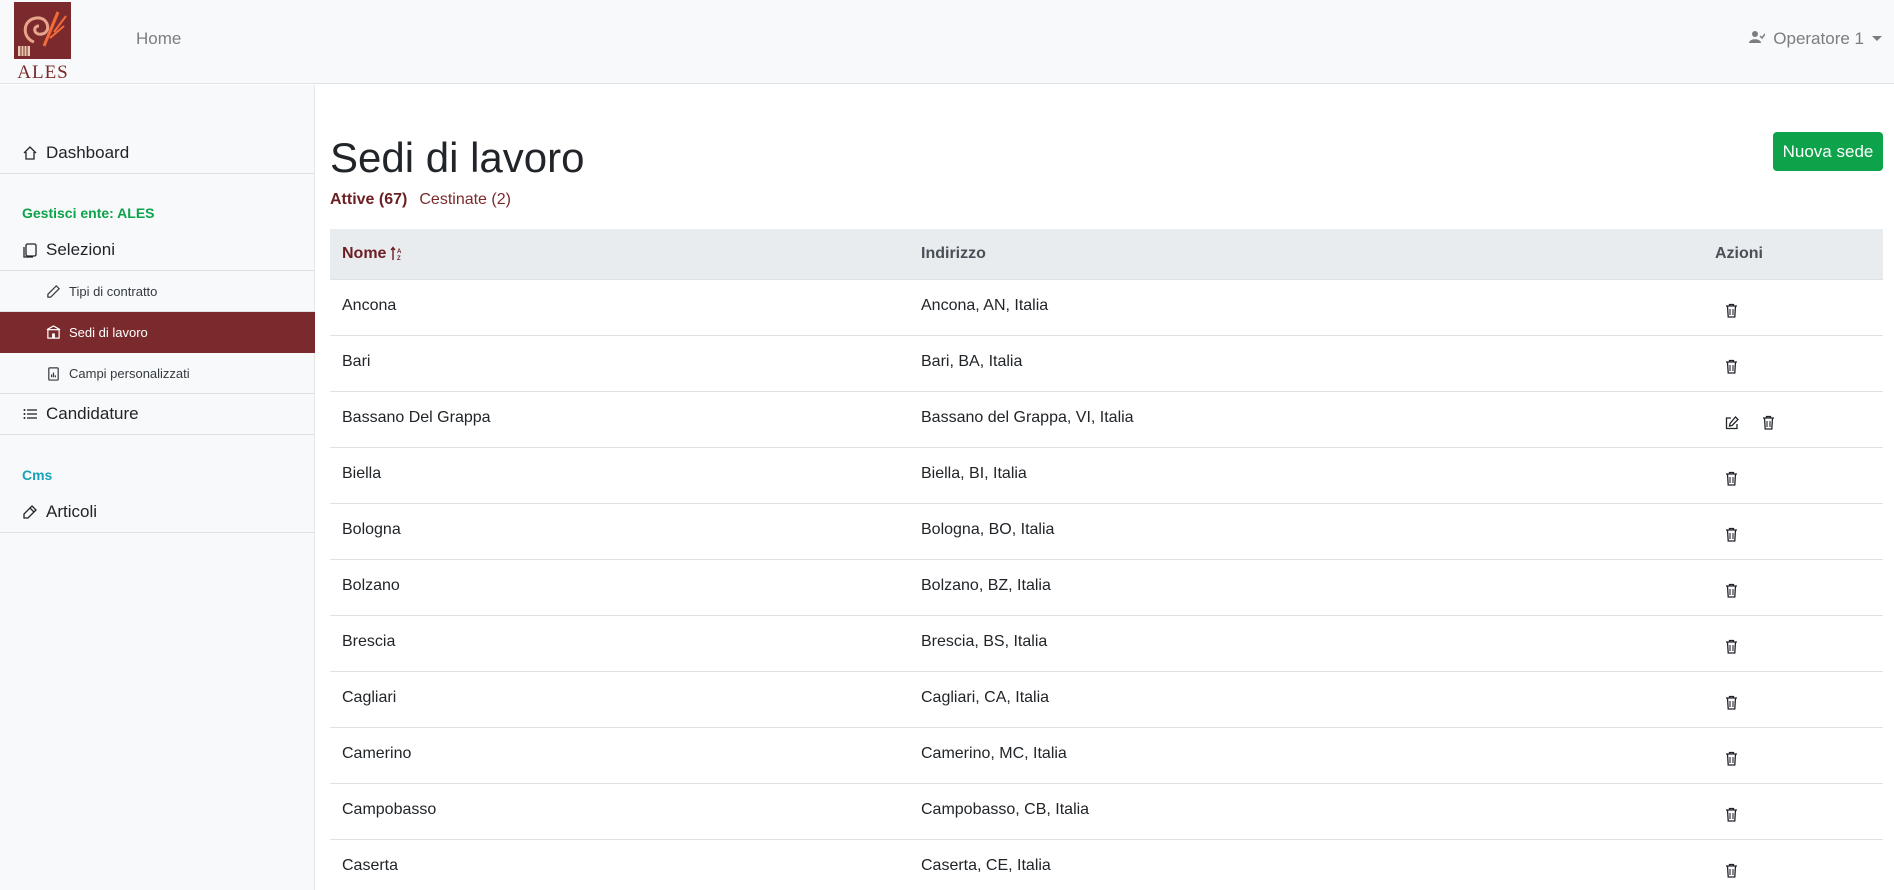 The height and width of the screenshot is (890, 1894). Describe the element at coordinates (30, 414) in the screenshot. I see `list-icon` at that location.